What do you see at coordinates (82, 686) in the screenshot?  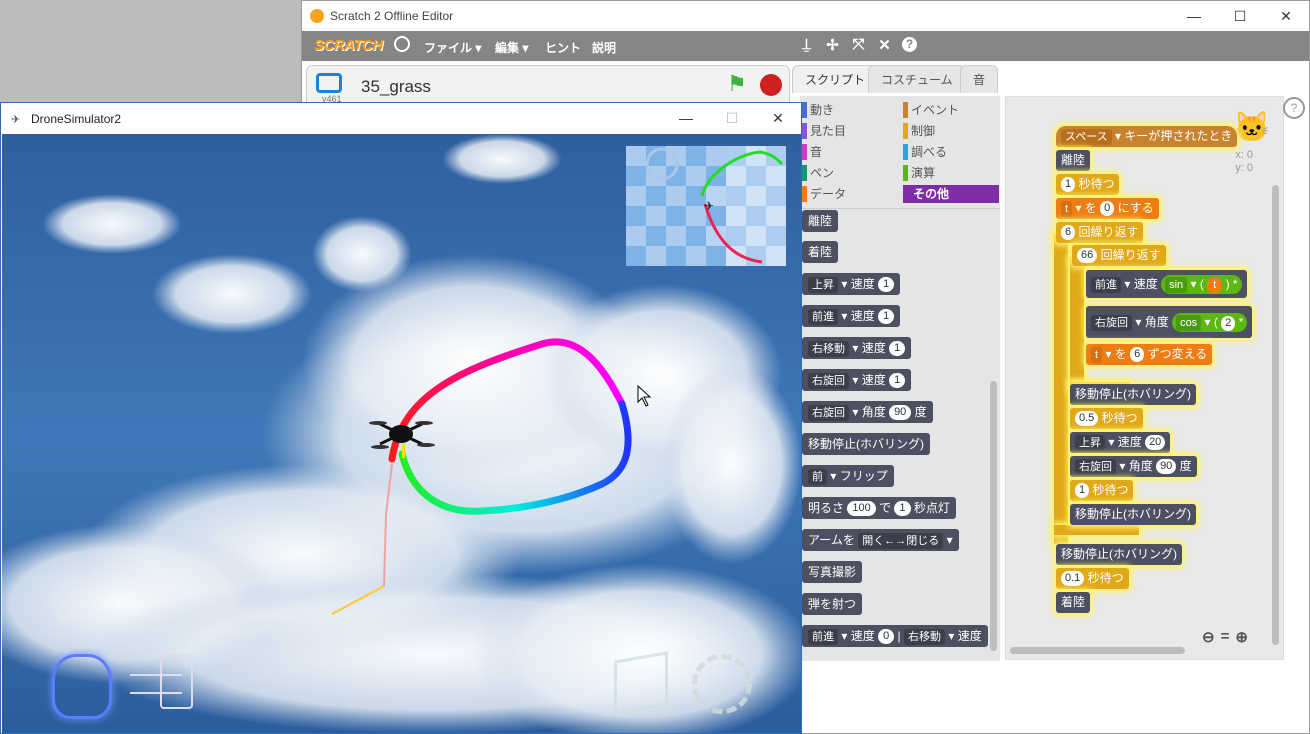 I see `scratch-cat-icon` at bounding box center [82, 686].